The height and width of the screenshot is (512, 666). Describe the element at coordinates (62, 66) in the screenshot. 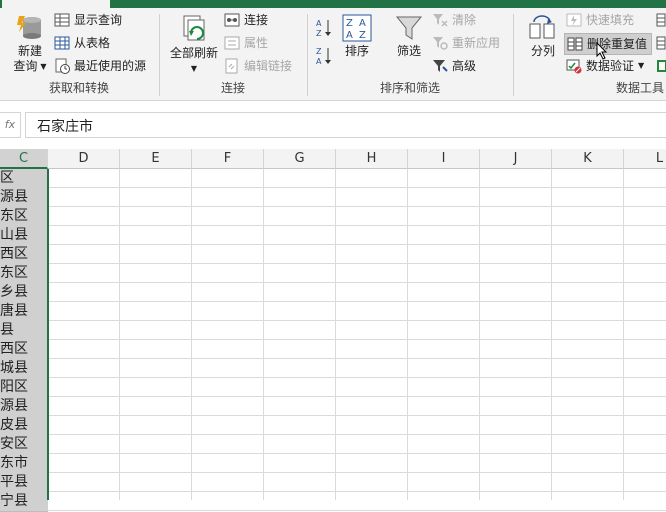

I see `recent-sources-icon` at that location.